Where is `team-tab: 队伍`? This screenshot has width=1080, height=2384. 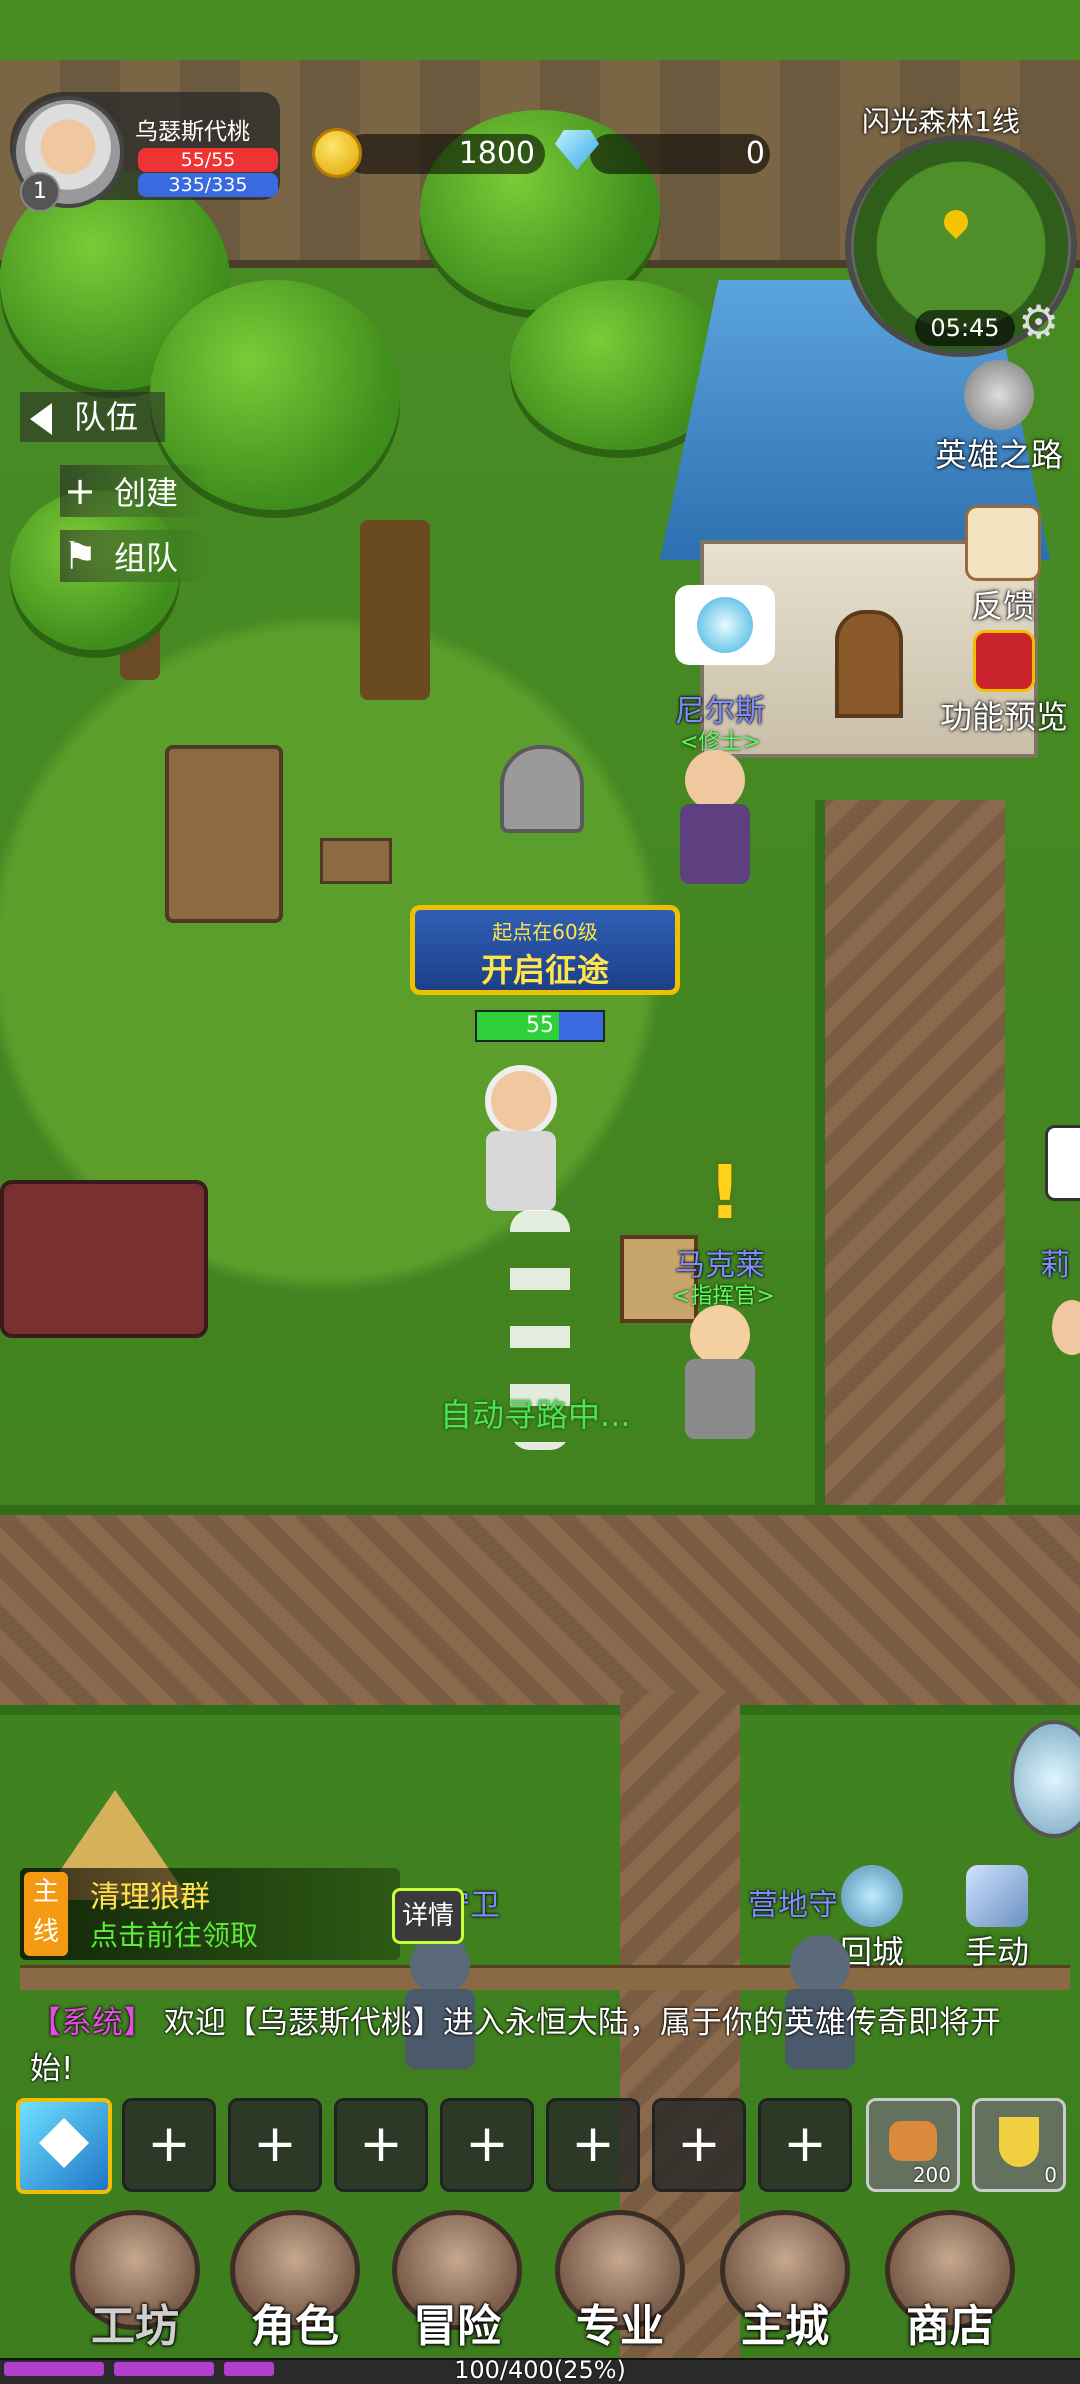 team-tab: 队伍 is located at coordinates (92, 417).